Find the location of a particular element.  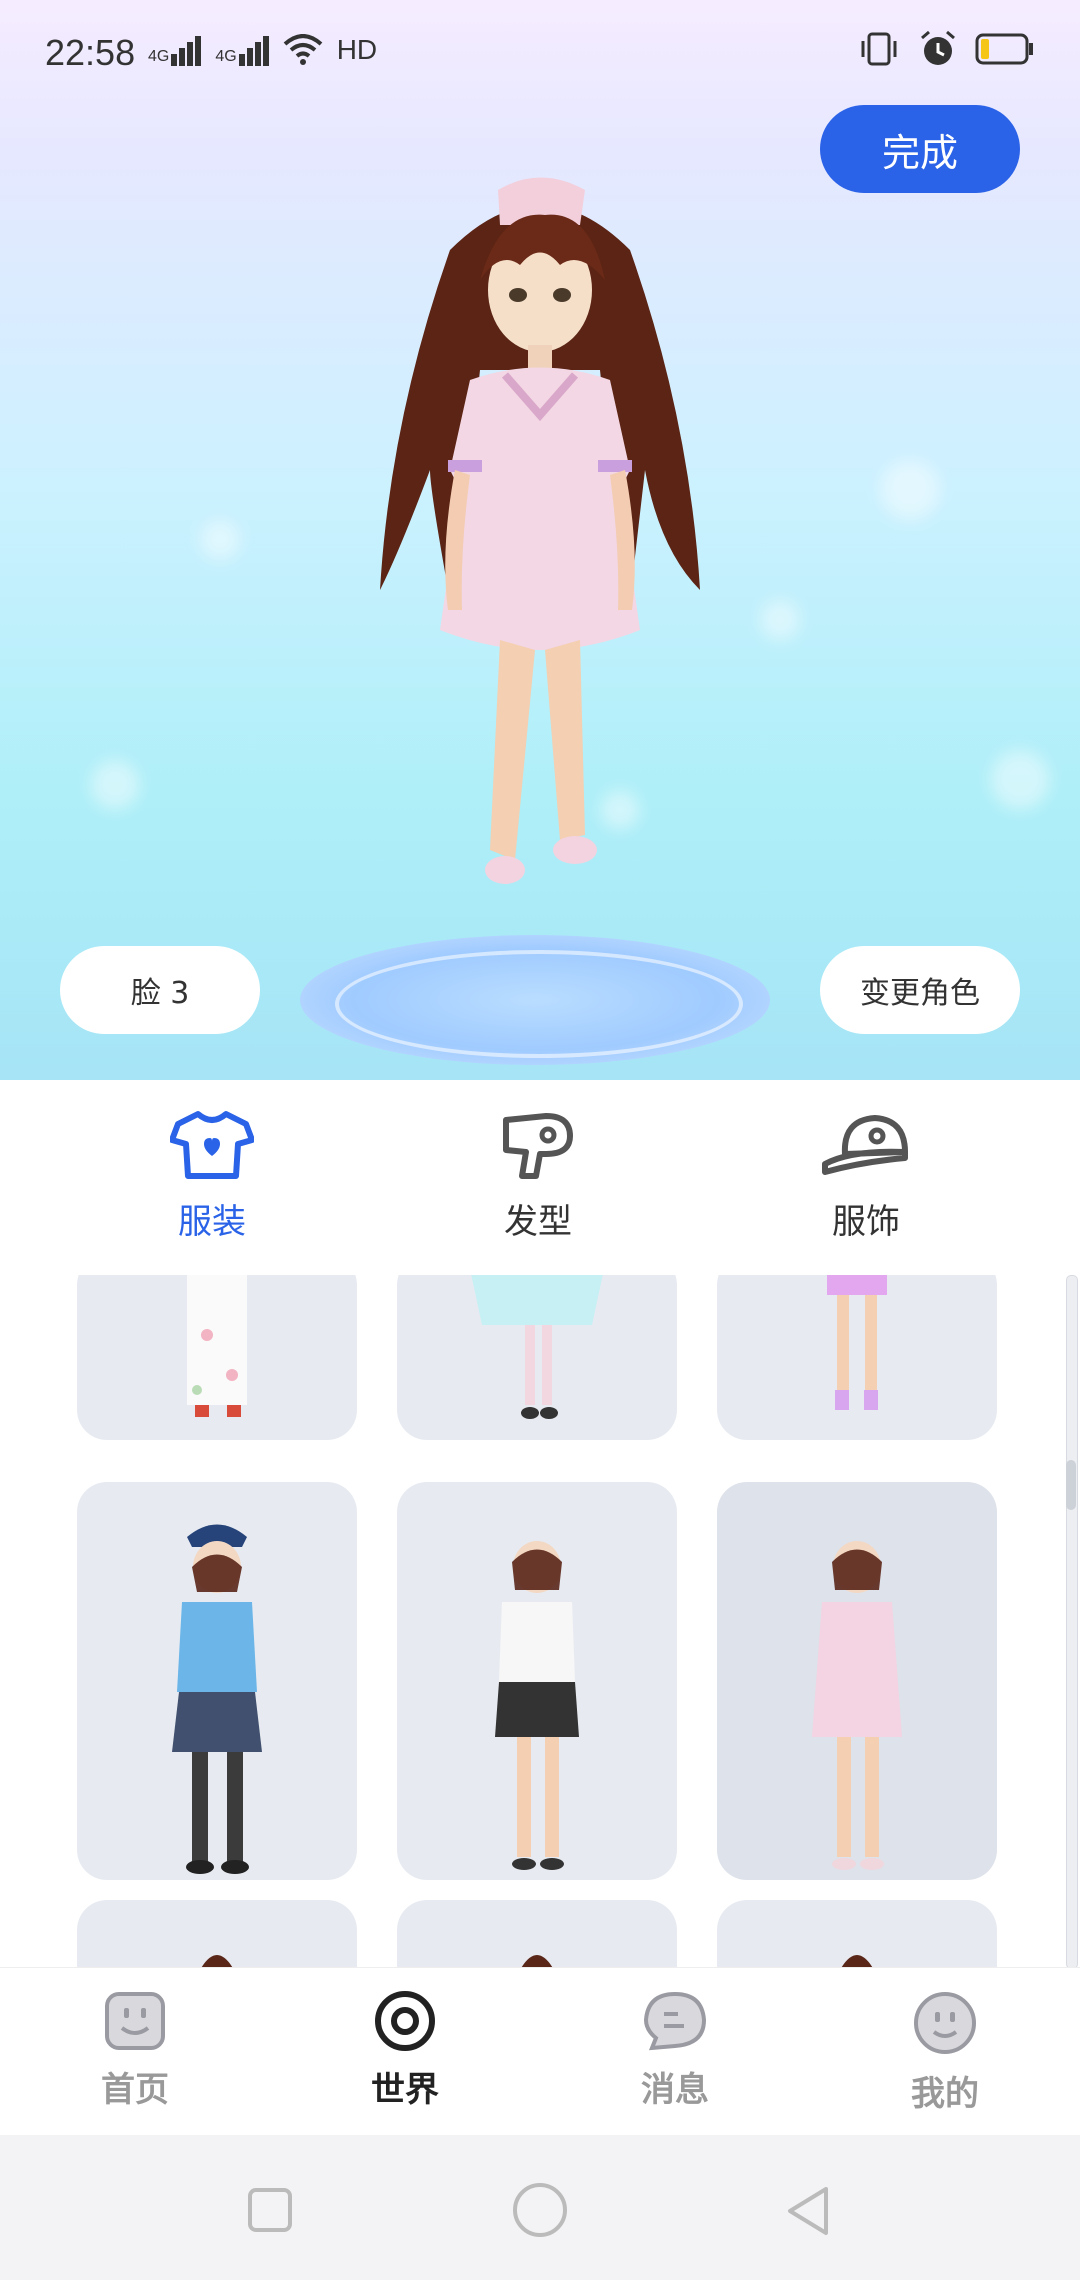

status-time: 22:58 is located at coordinates (90, 52).